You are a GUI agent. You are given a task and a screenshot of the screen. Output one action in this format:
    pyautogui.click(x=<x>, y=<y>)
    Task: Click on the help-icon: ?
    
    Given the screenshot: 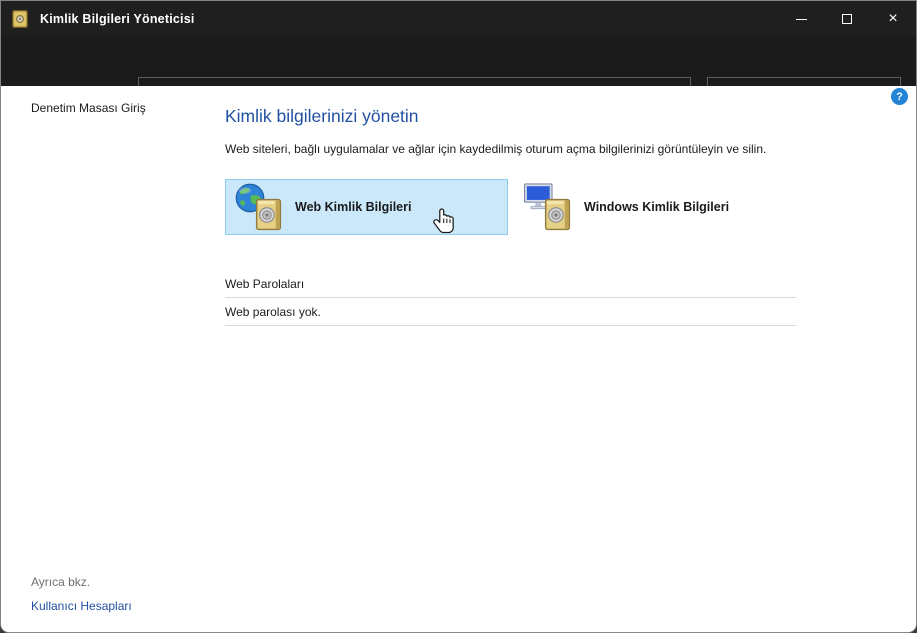 What is the action you would take?
    pyautogui.click(x=899, y=96)
    